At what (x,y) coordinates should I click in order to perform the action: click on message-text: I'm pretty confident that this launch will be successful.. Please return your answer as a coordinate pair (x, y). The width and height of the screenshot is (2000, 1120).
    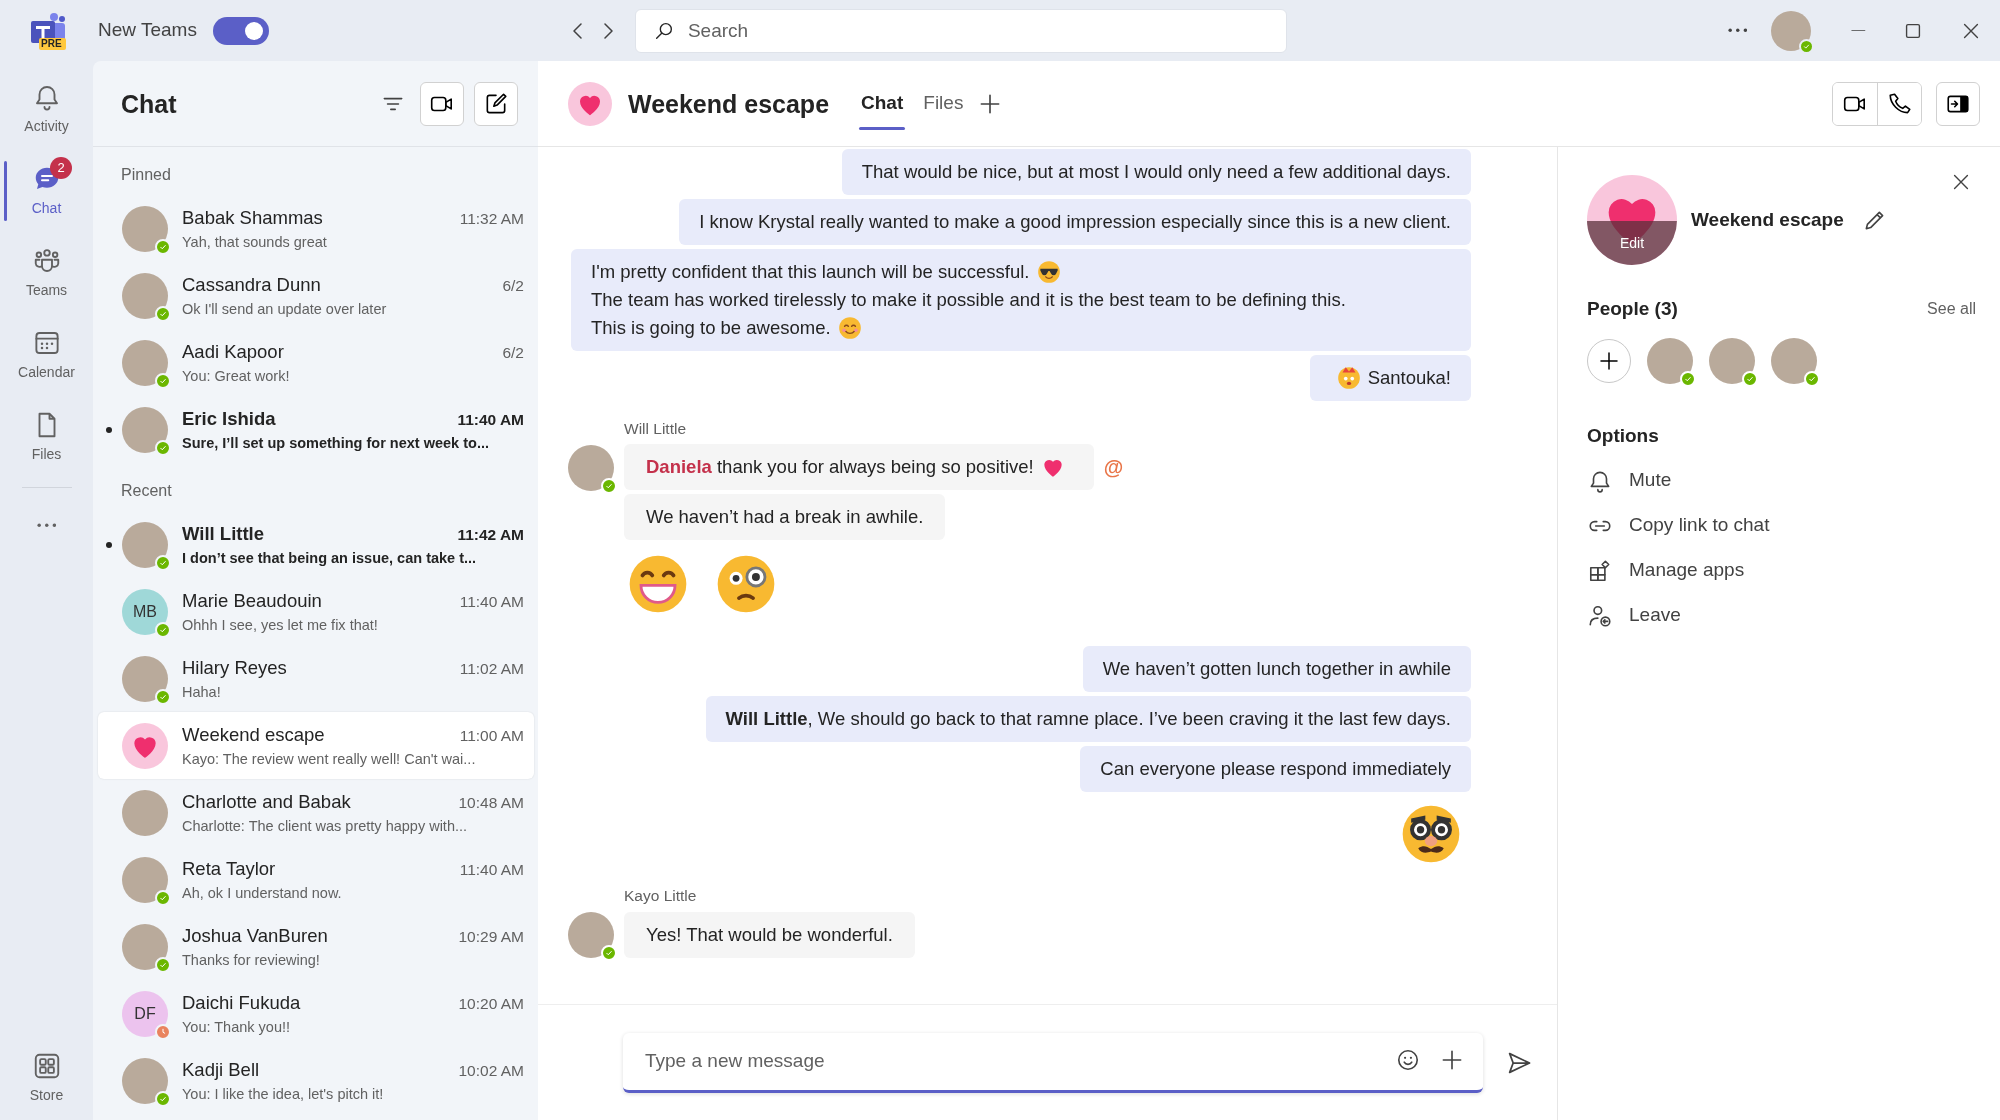
    Looking at the image, I should click on (810, 272).